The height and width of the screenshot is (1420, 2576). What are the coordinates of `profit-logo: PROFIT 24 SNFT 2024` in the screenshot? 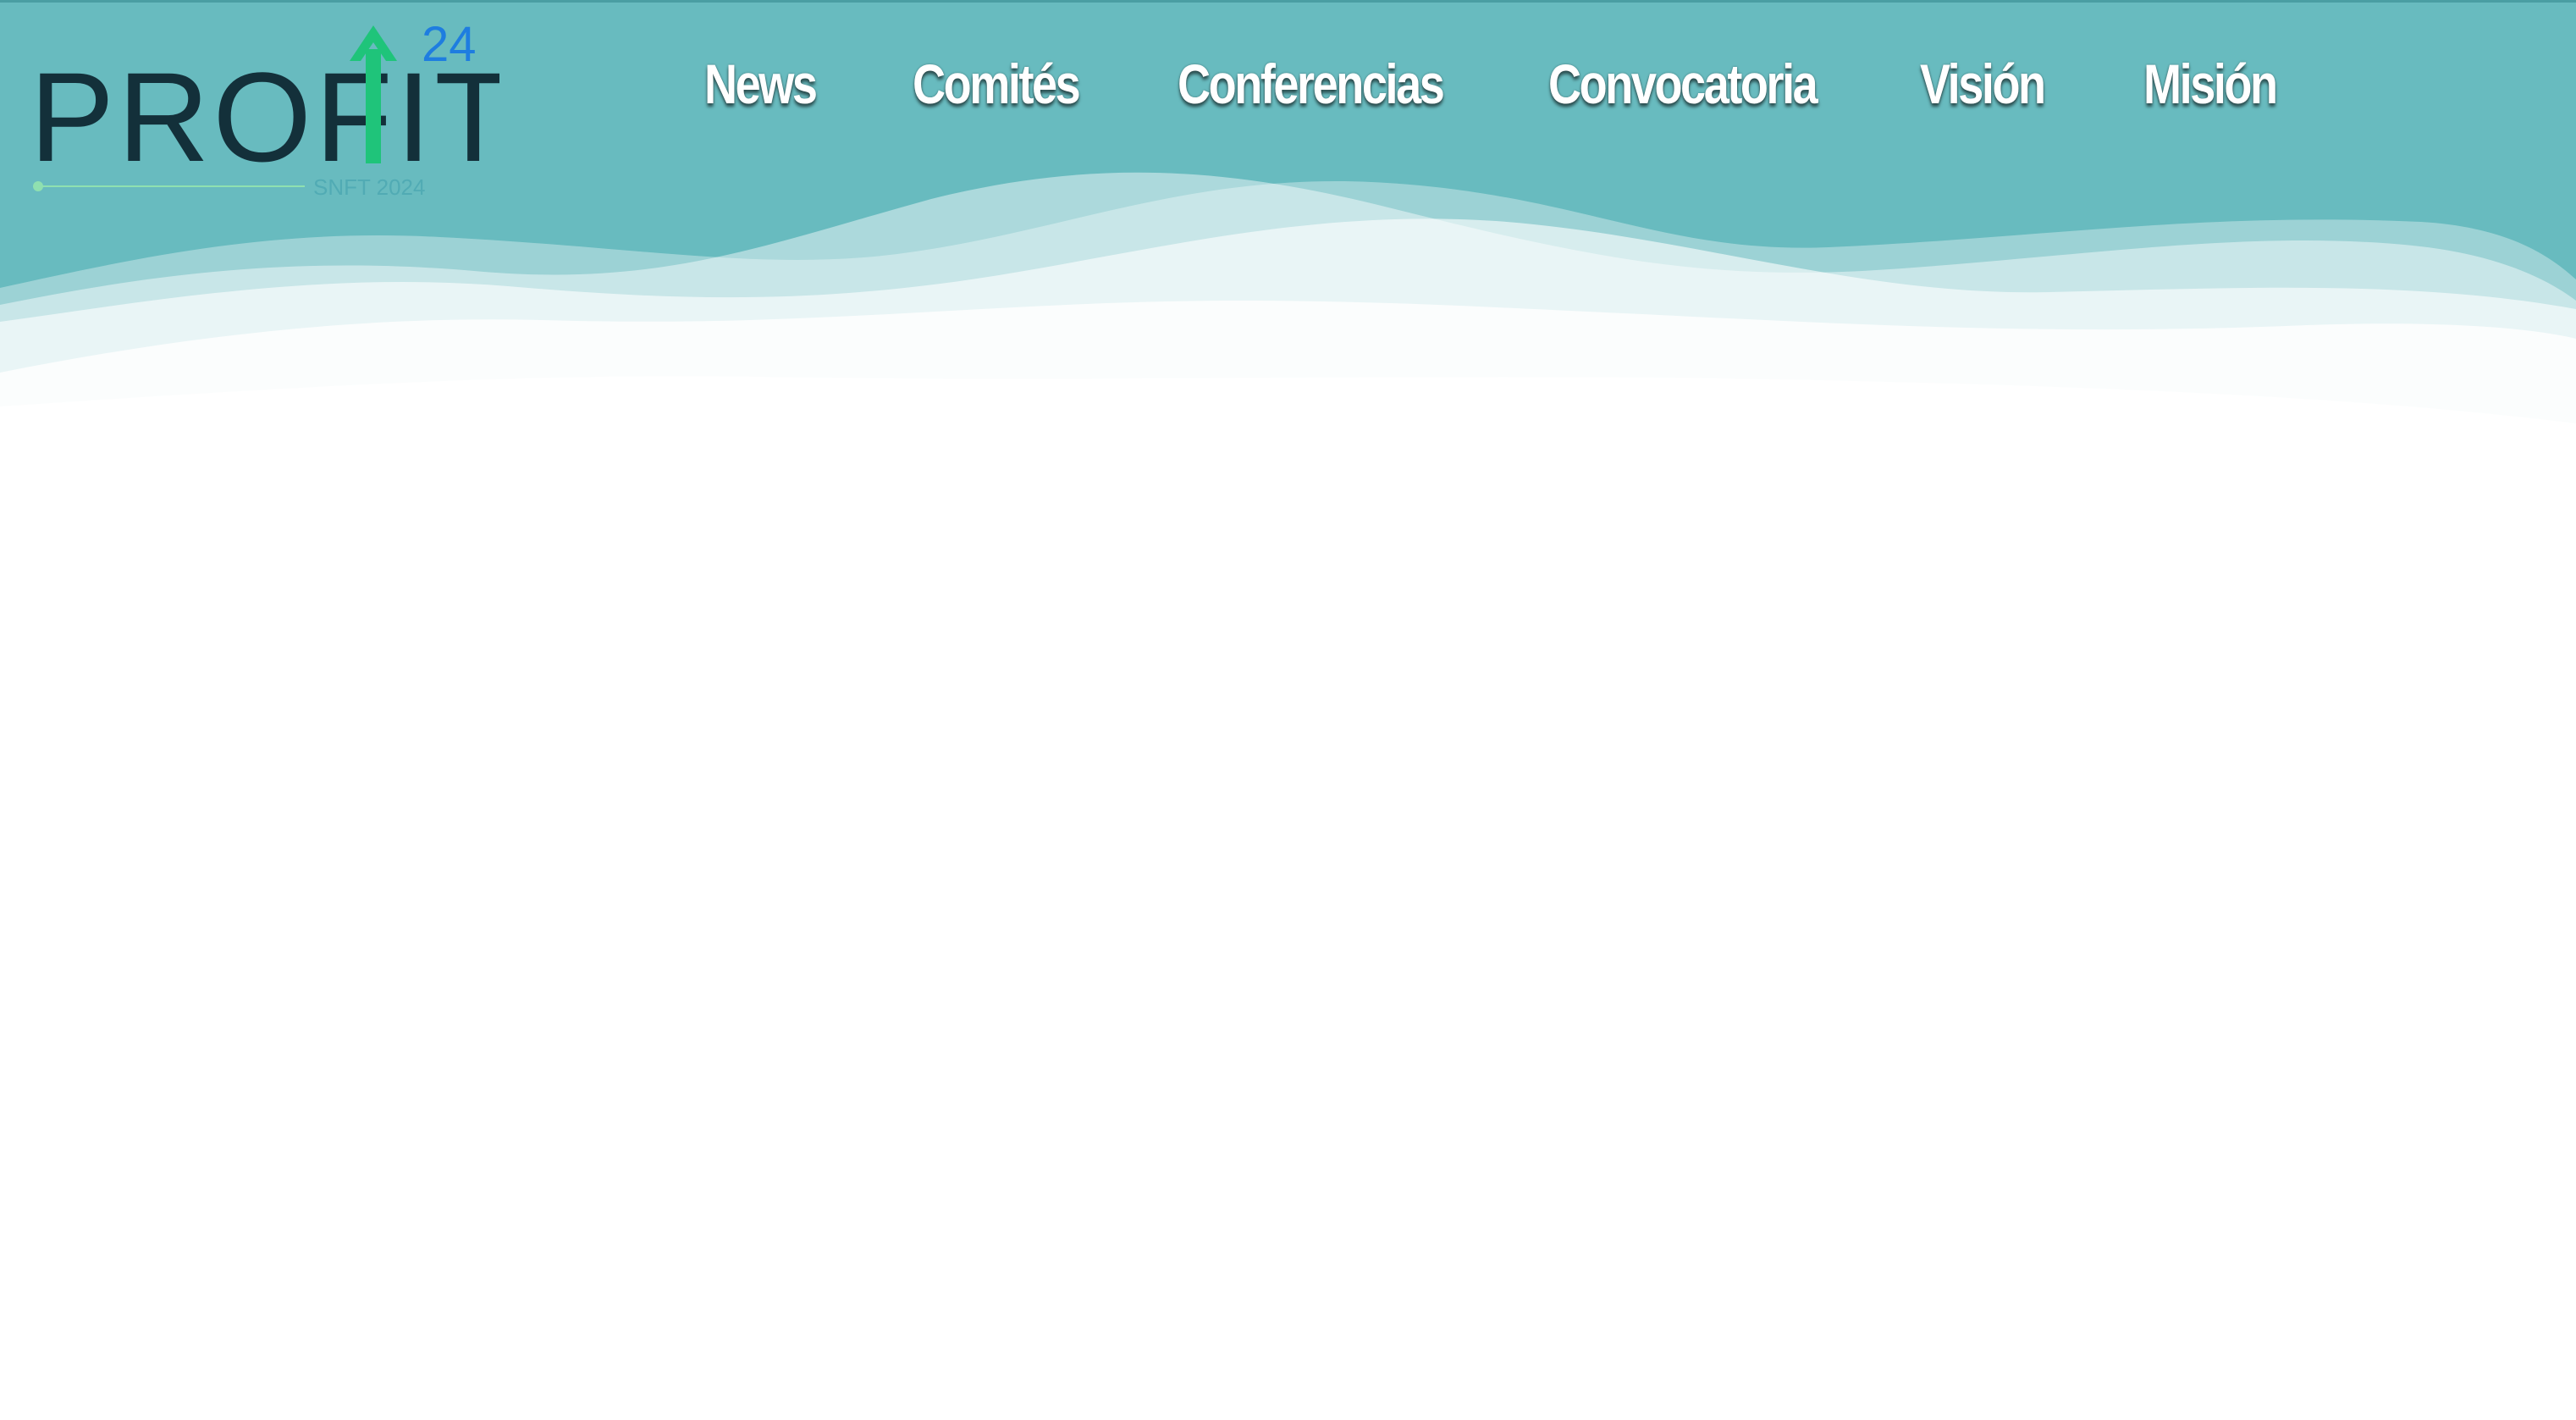 It's located at (262, 105).